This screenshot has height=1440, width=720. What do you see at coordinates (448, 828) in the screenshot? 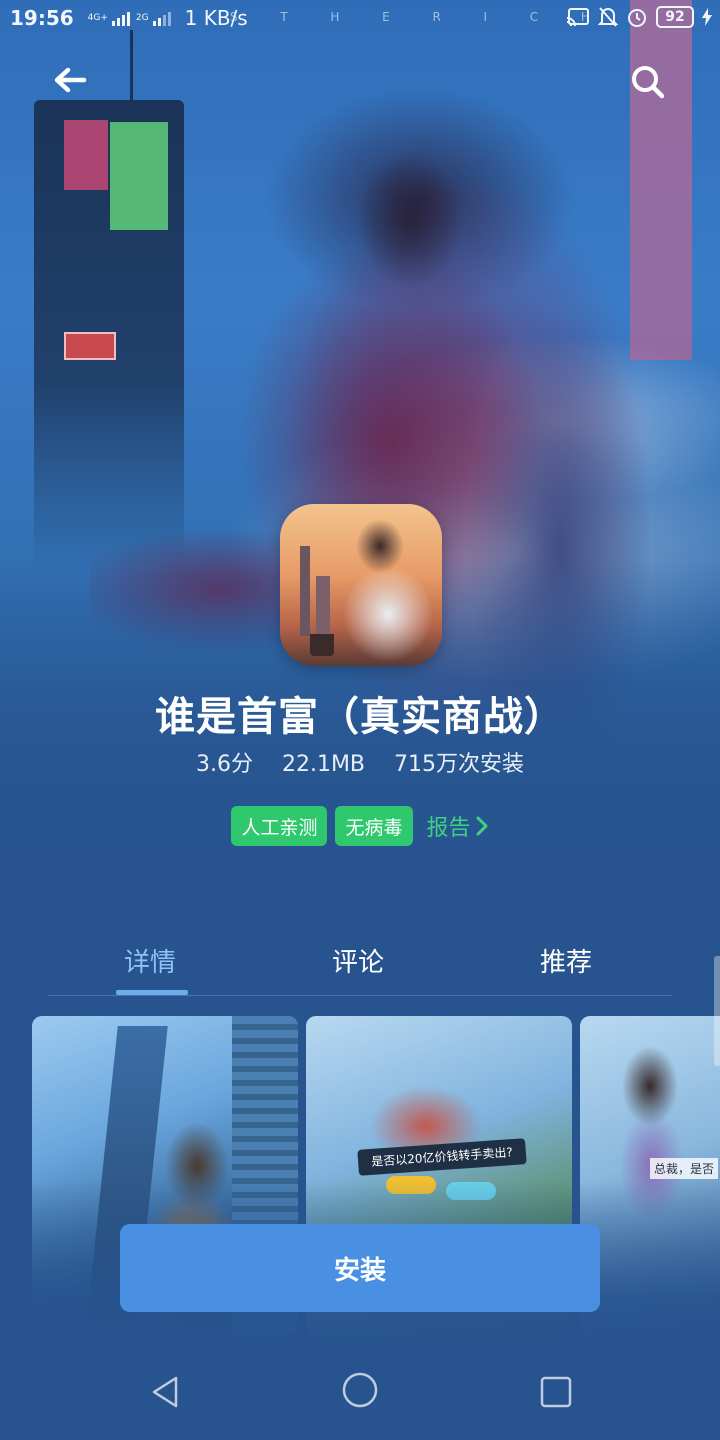
I see `report-label: 报告` at bounding box center [448, 828].